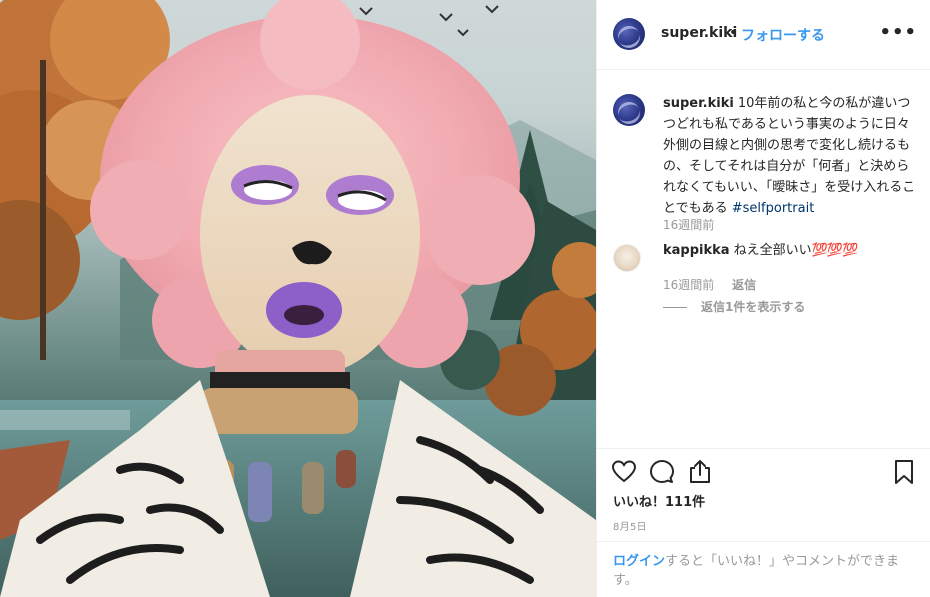  I want to click on login-link: ログイン, so click(639, 561).